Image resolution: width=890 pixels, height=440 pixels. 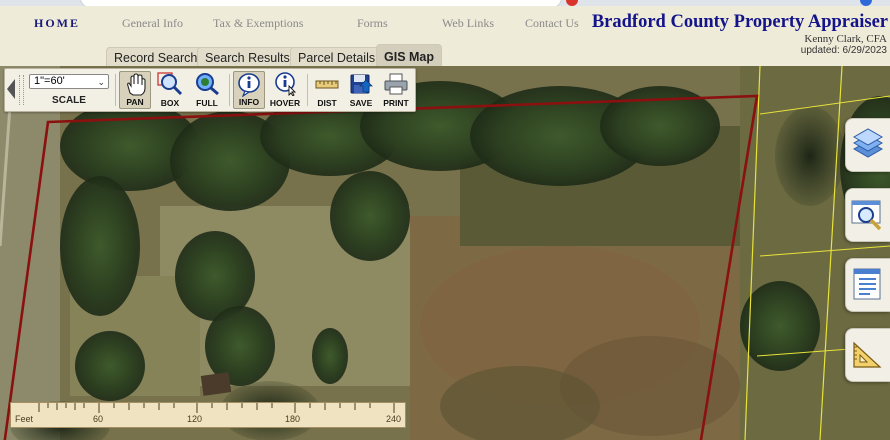 I want to click on save-icon, so click(x=361, y=84).